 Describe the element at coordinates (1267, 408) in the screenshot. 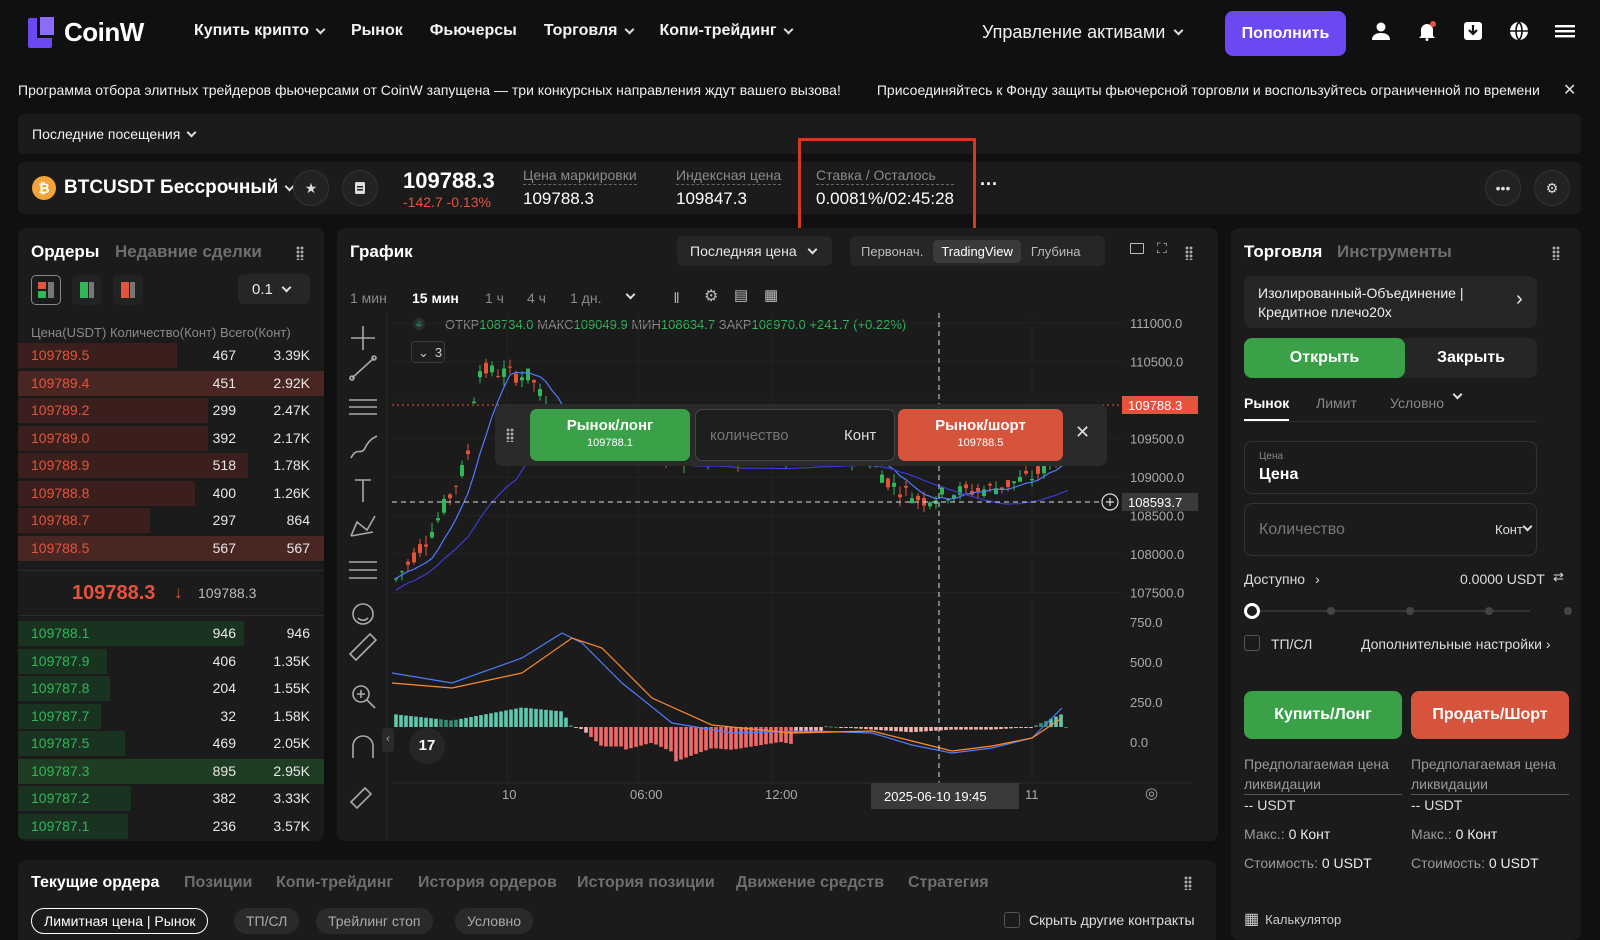

I see `order-type-market: Рынок` at that location.